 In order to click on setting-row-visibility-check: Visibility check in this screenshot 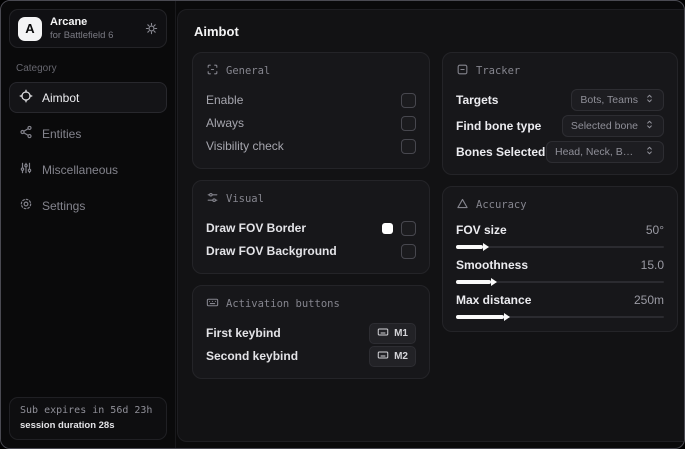, I will do `click(311, 146)`.